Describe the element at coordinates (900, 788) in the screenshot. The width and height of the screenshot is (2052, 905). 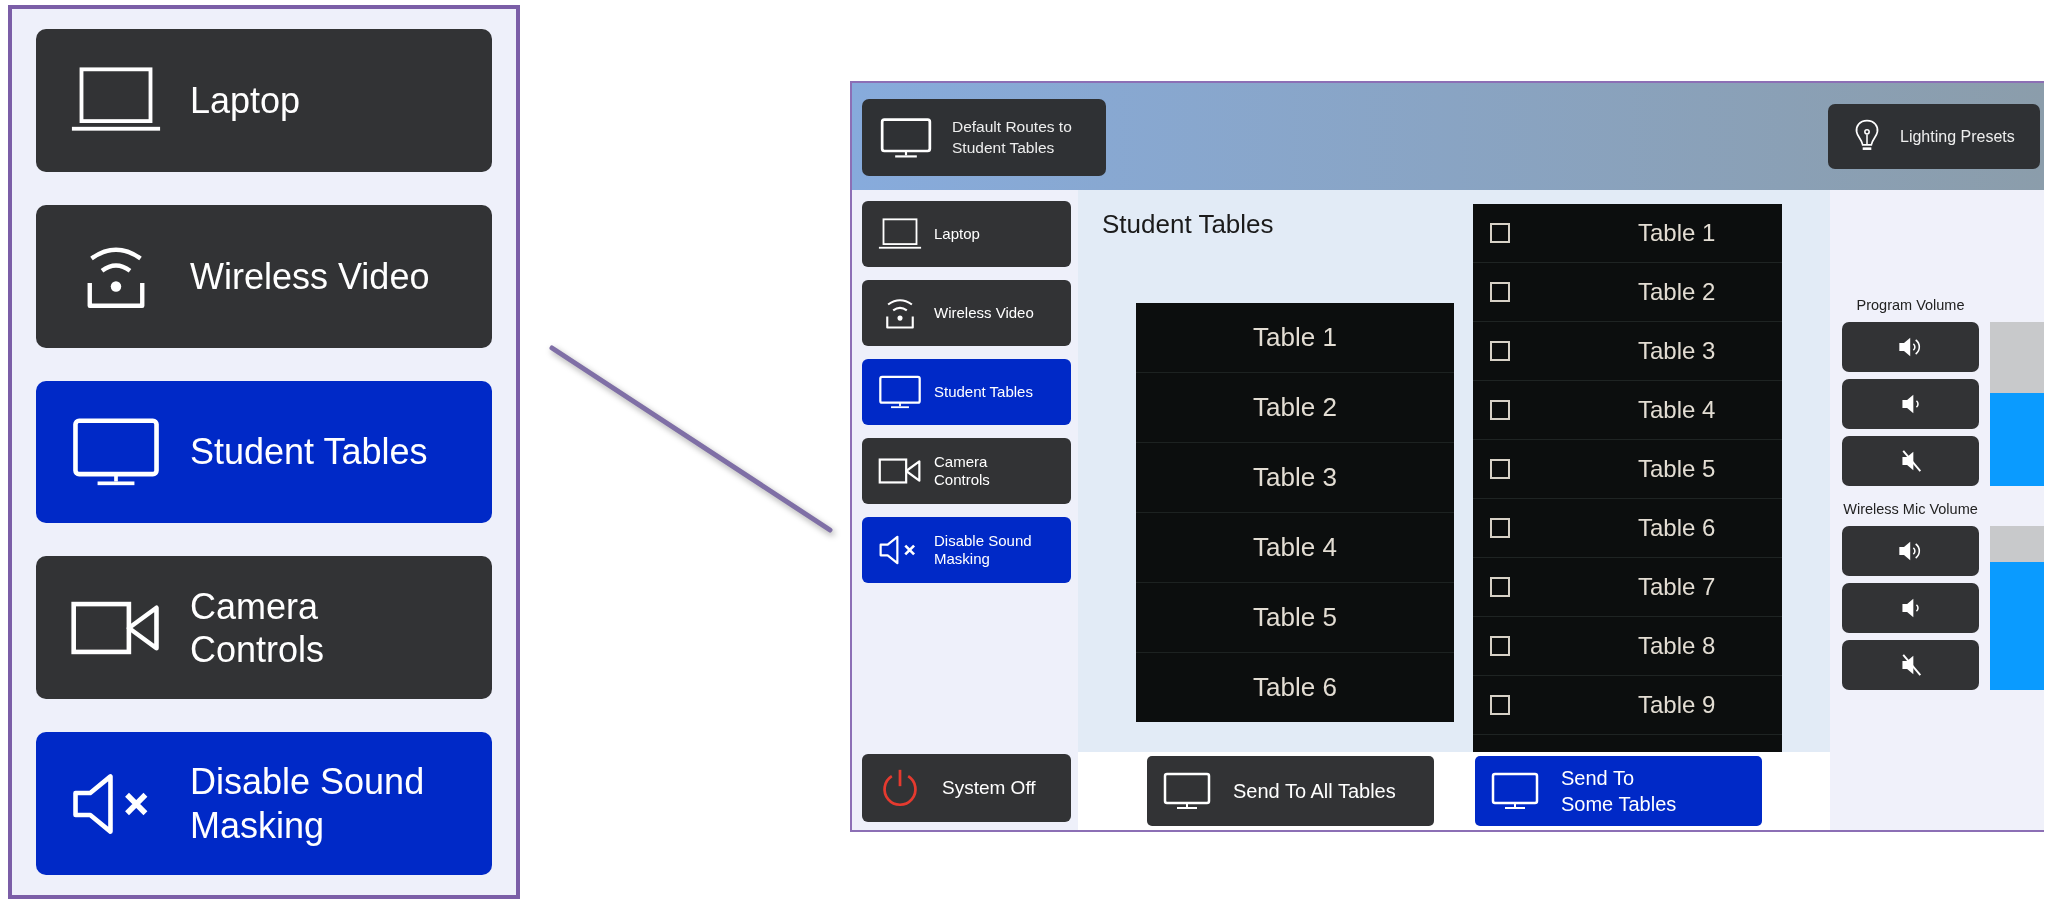
I see `power-icon` at that location.